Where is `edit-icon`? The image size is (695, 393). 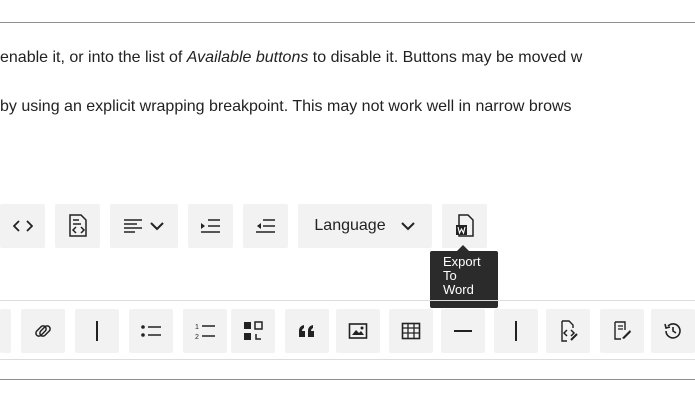 edit-icon is located at coordinates (622, 330).